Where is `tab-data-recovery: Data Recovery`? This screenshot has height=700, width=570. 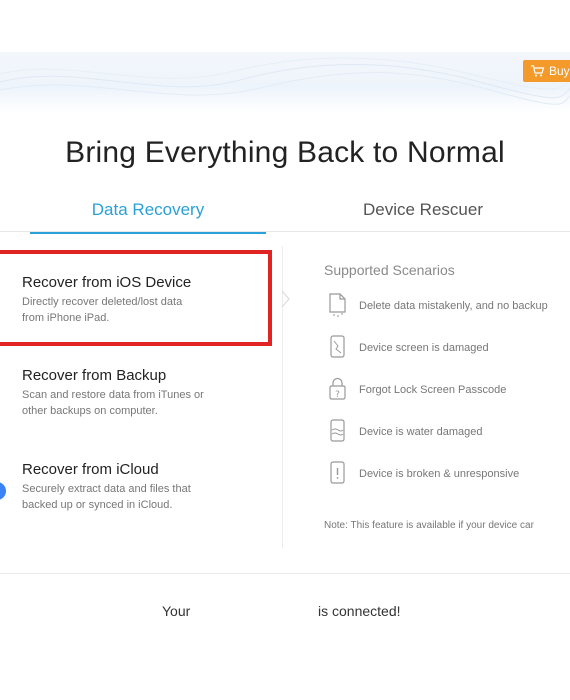
tab-data-recovery: Data Recovery is located at coordinates (148, 215).